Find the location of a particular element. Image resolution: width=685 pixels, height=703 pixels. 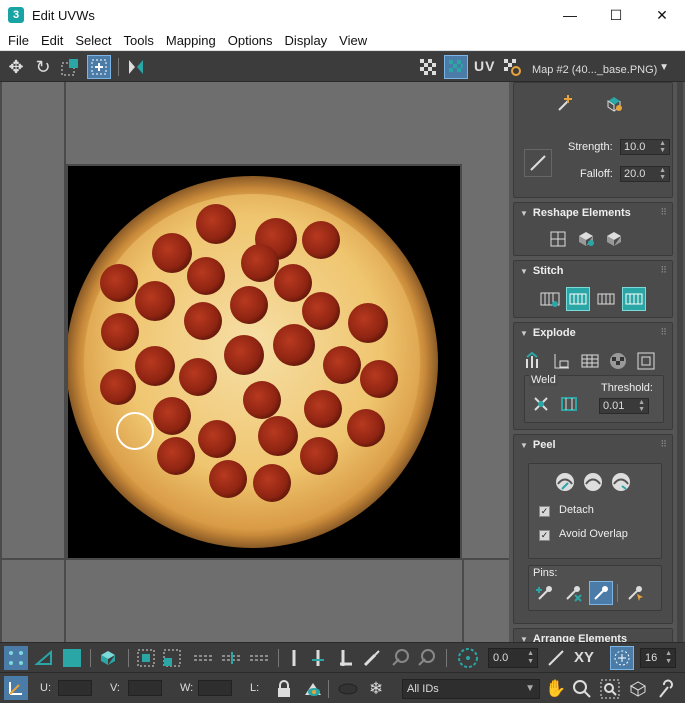

checker-icon is located at coordinates (428, 67).